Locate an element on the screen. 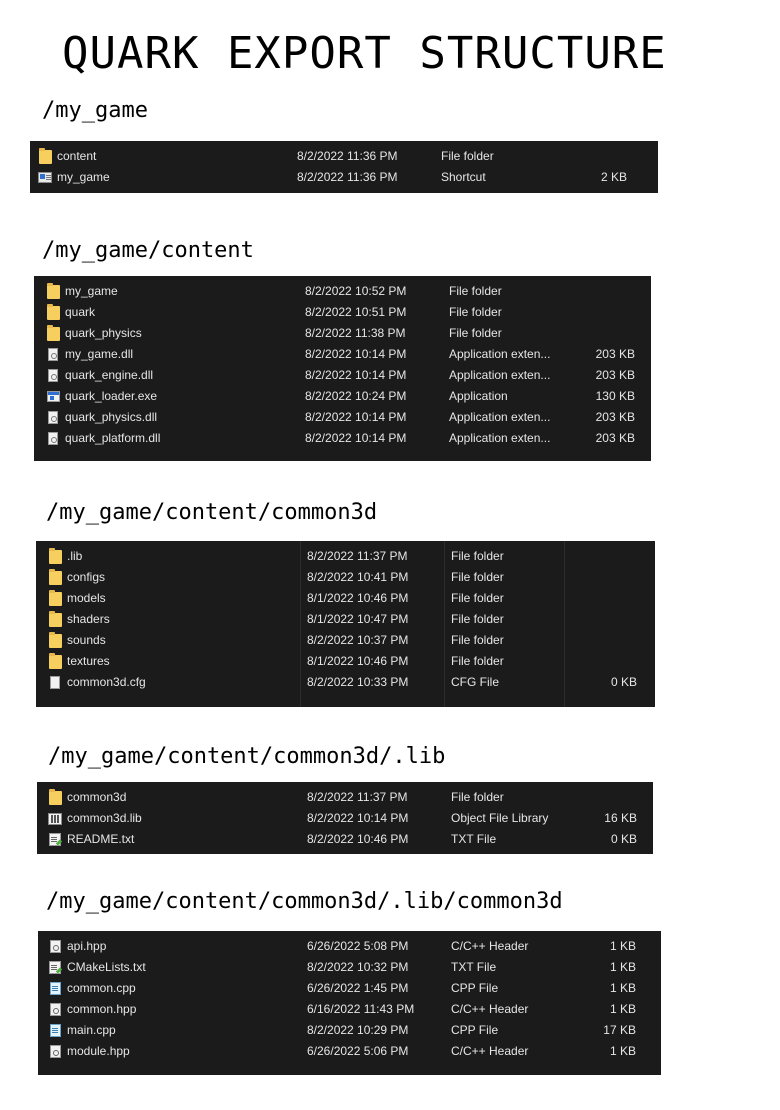 The image size is (780, 1110). file-name: api.hpp is located at coordinates (87, 946).